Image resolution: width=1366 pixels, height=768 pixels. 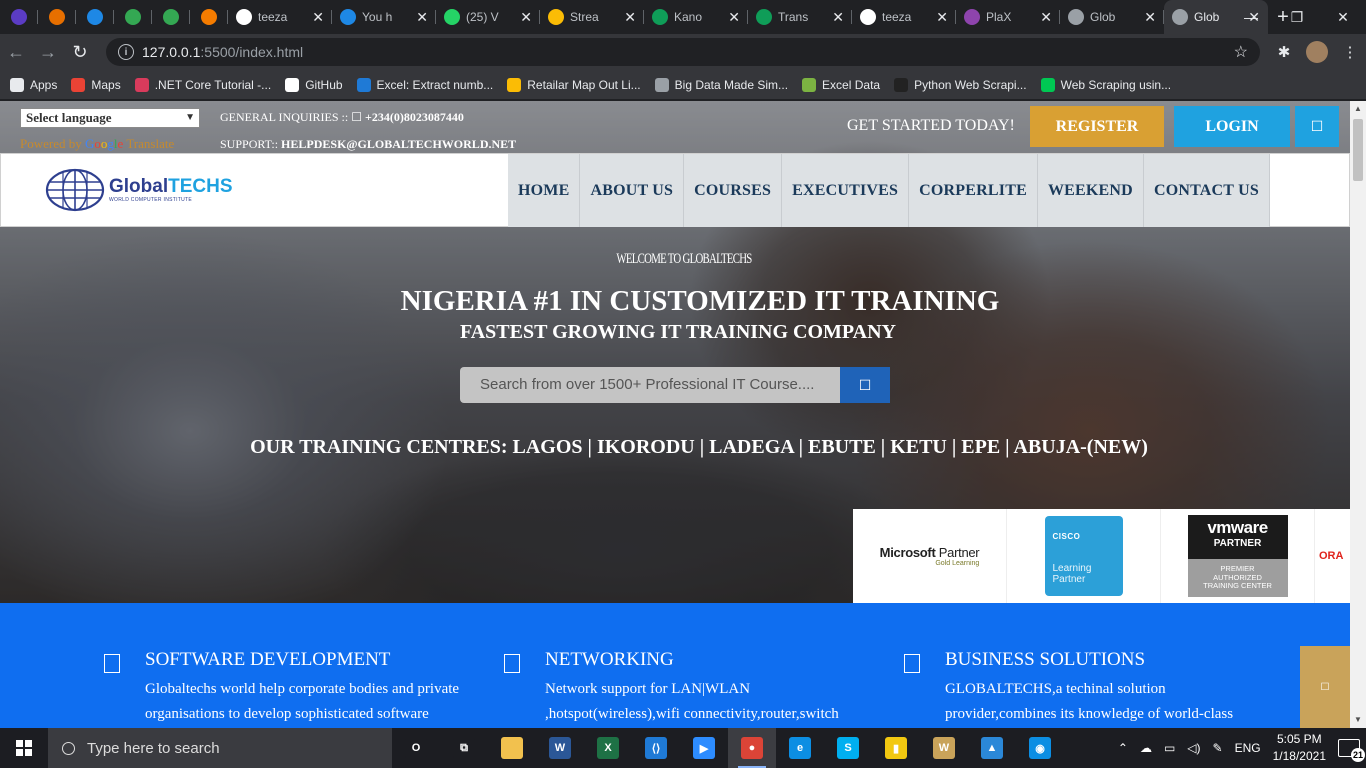 I want to click on action-center-icon: 21, so click(x=1351, y=750).